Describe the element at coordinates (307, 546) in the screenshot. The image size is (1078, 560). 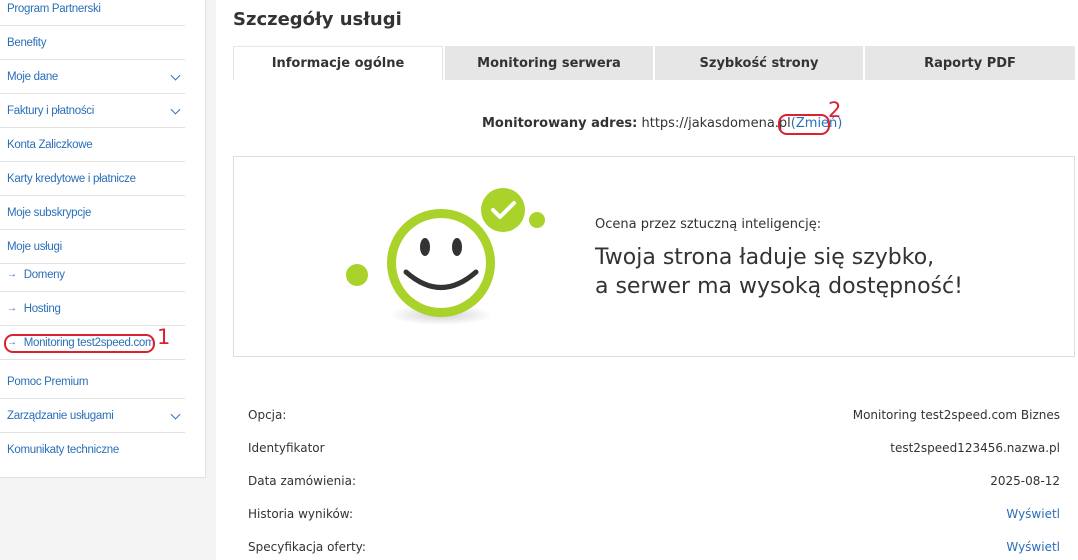
I see `detail-label: Specyfikacja oferty:` at that location.